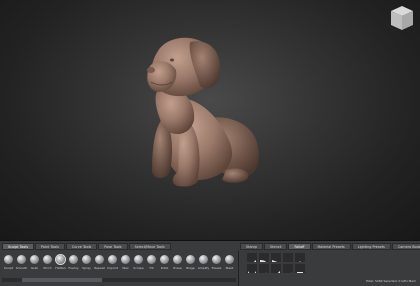 This screenshot has width=420, height=286. Describe the element at coordinates (21, 268) in the screenshot. I see `tool-label: Smooth` at that location.